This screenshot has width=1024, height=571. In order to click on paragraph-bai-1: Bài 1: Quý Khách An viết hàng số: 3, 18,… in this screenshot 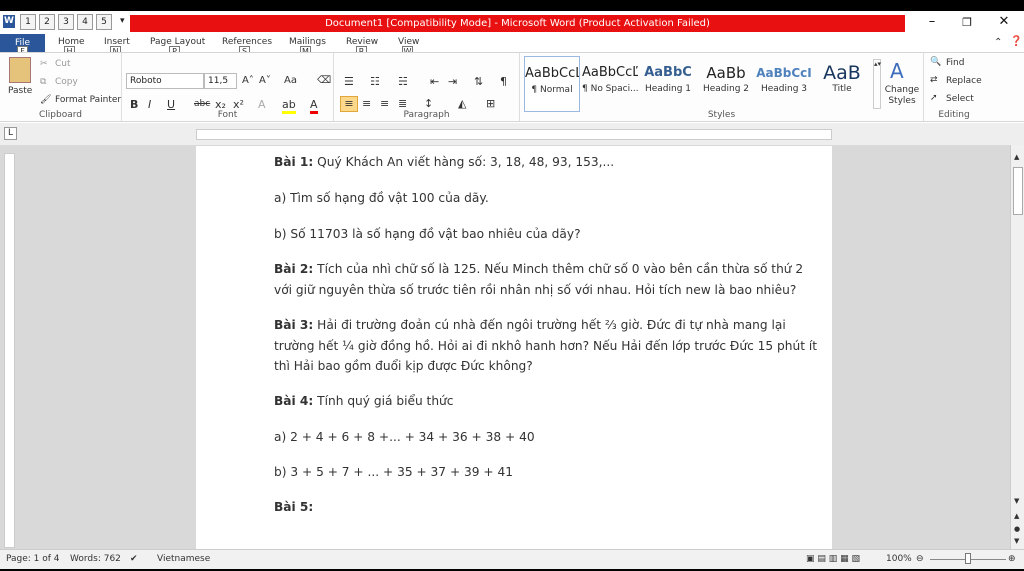, I will do `click(444, 162)`.